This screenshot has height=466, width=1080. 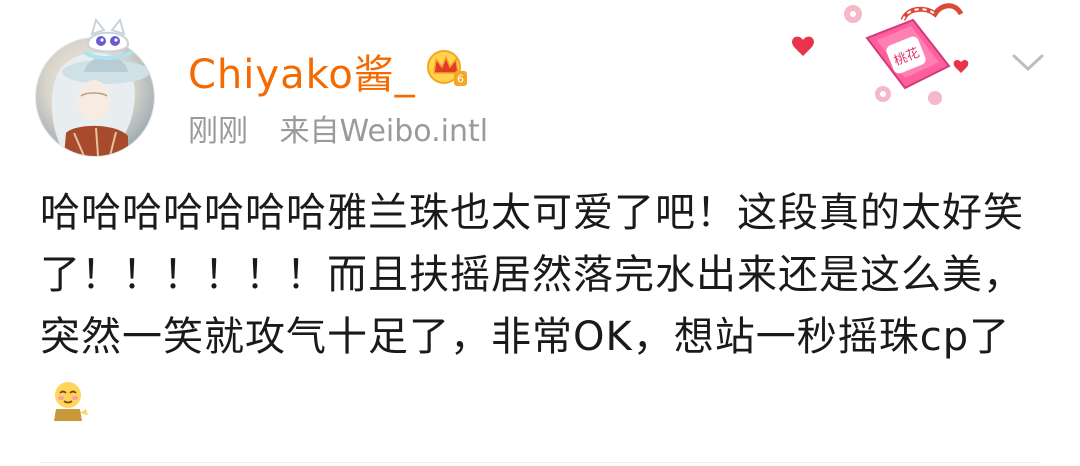 What do you see at coordinates (218, 131) in the screenshot?
I see `post-time: 刚刚` at bounding box center [218, 131].